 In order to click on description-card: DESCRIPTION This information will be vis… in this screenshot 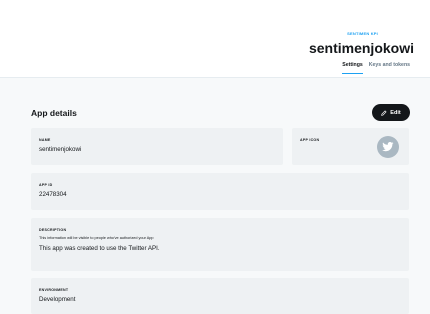, I will do `click(220, 244)`.